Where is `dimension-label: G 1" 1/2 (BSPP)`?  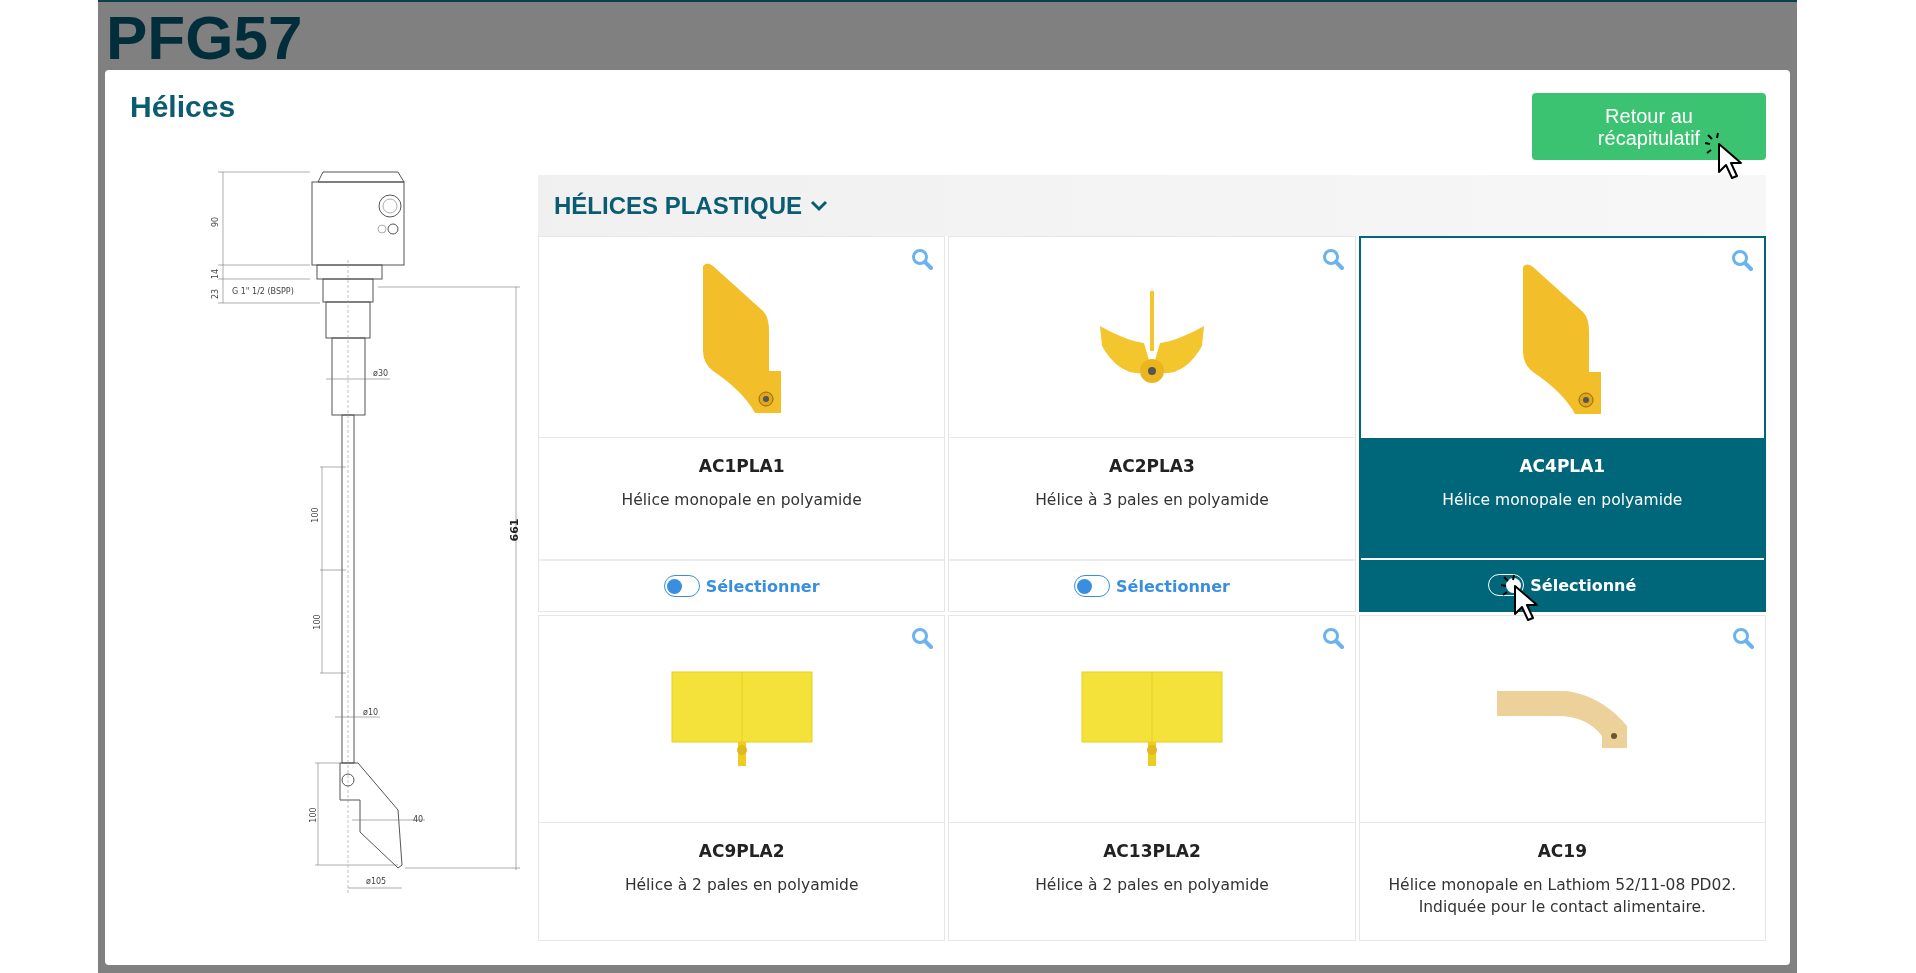
dimension-label: G 1" 1/2 (BSPP) is located at coordinates (263, 291).